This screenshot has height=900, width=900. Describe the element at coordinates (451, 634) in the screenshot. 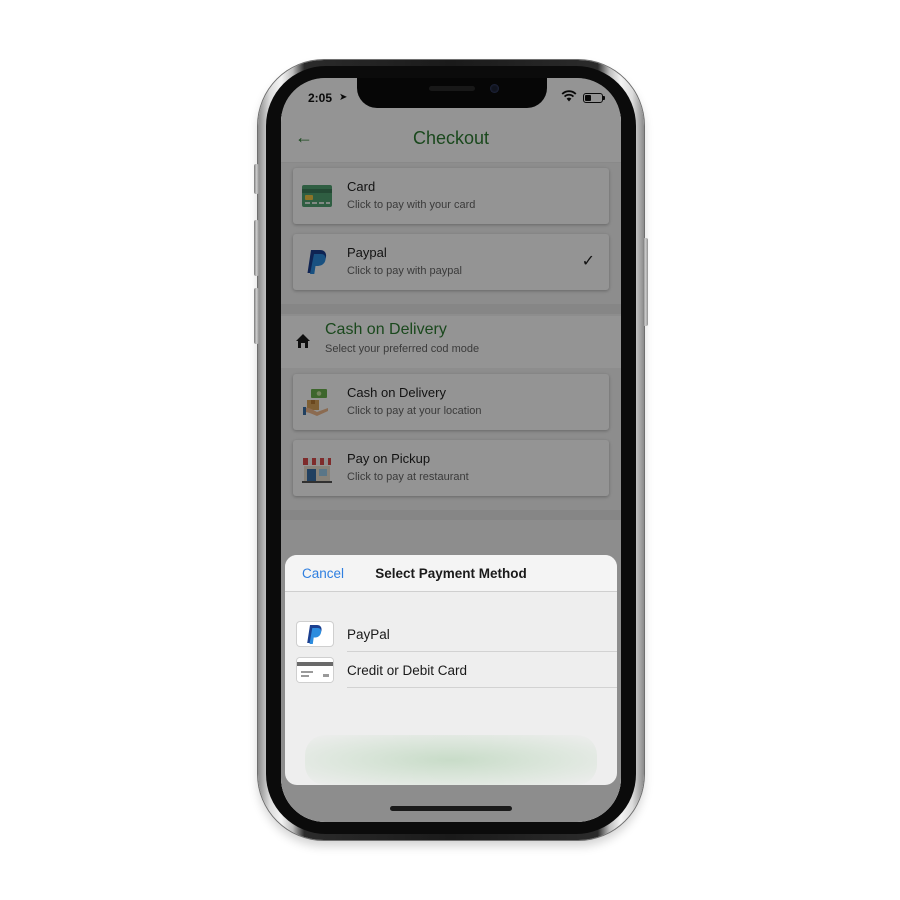

I see `payment-method-paypal: PayPal` at that location.